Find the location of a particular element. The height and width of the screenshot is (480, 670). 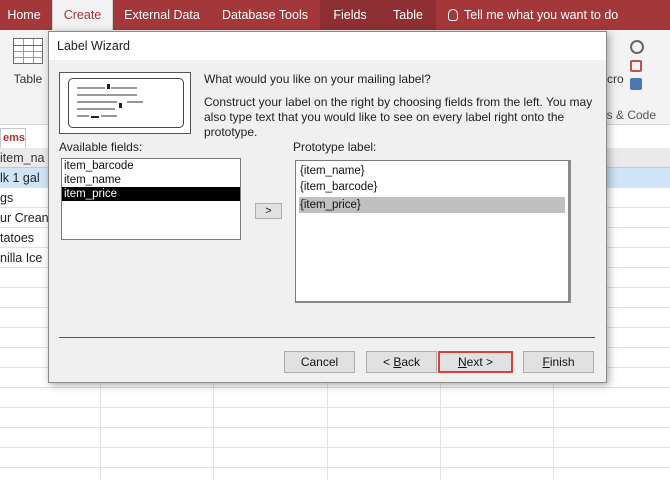

dialog-divider is located at coordinates (327, 337).